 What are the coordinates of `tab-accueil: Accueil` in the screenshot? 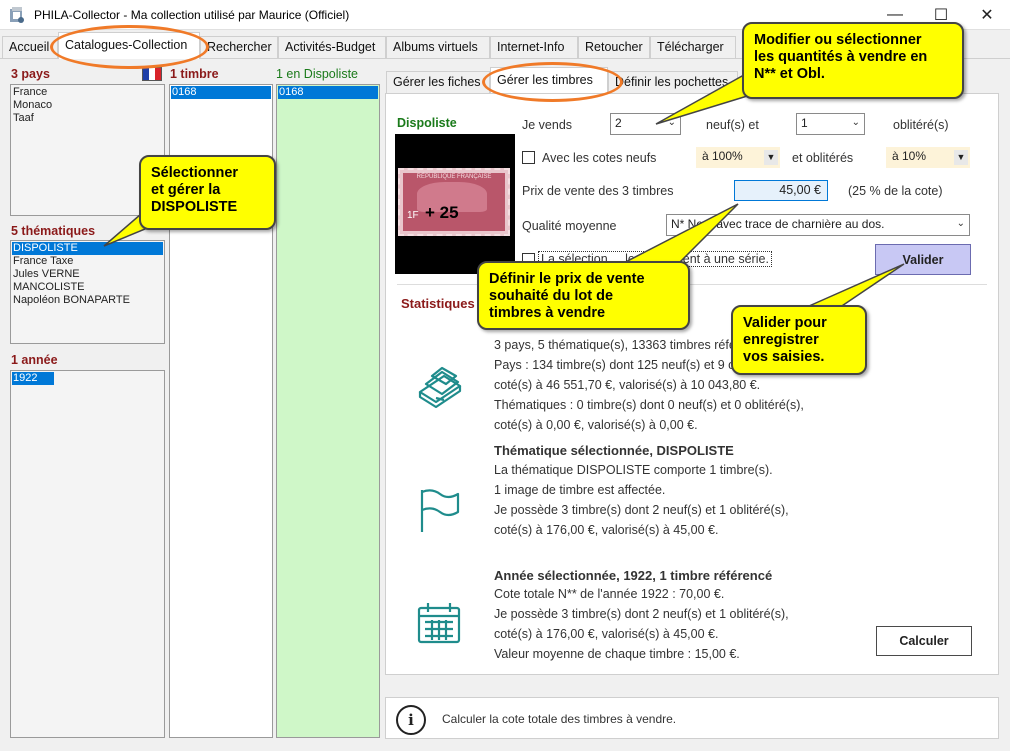 It's located at (30, 47).